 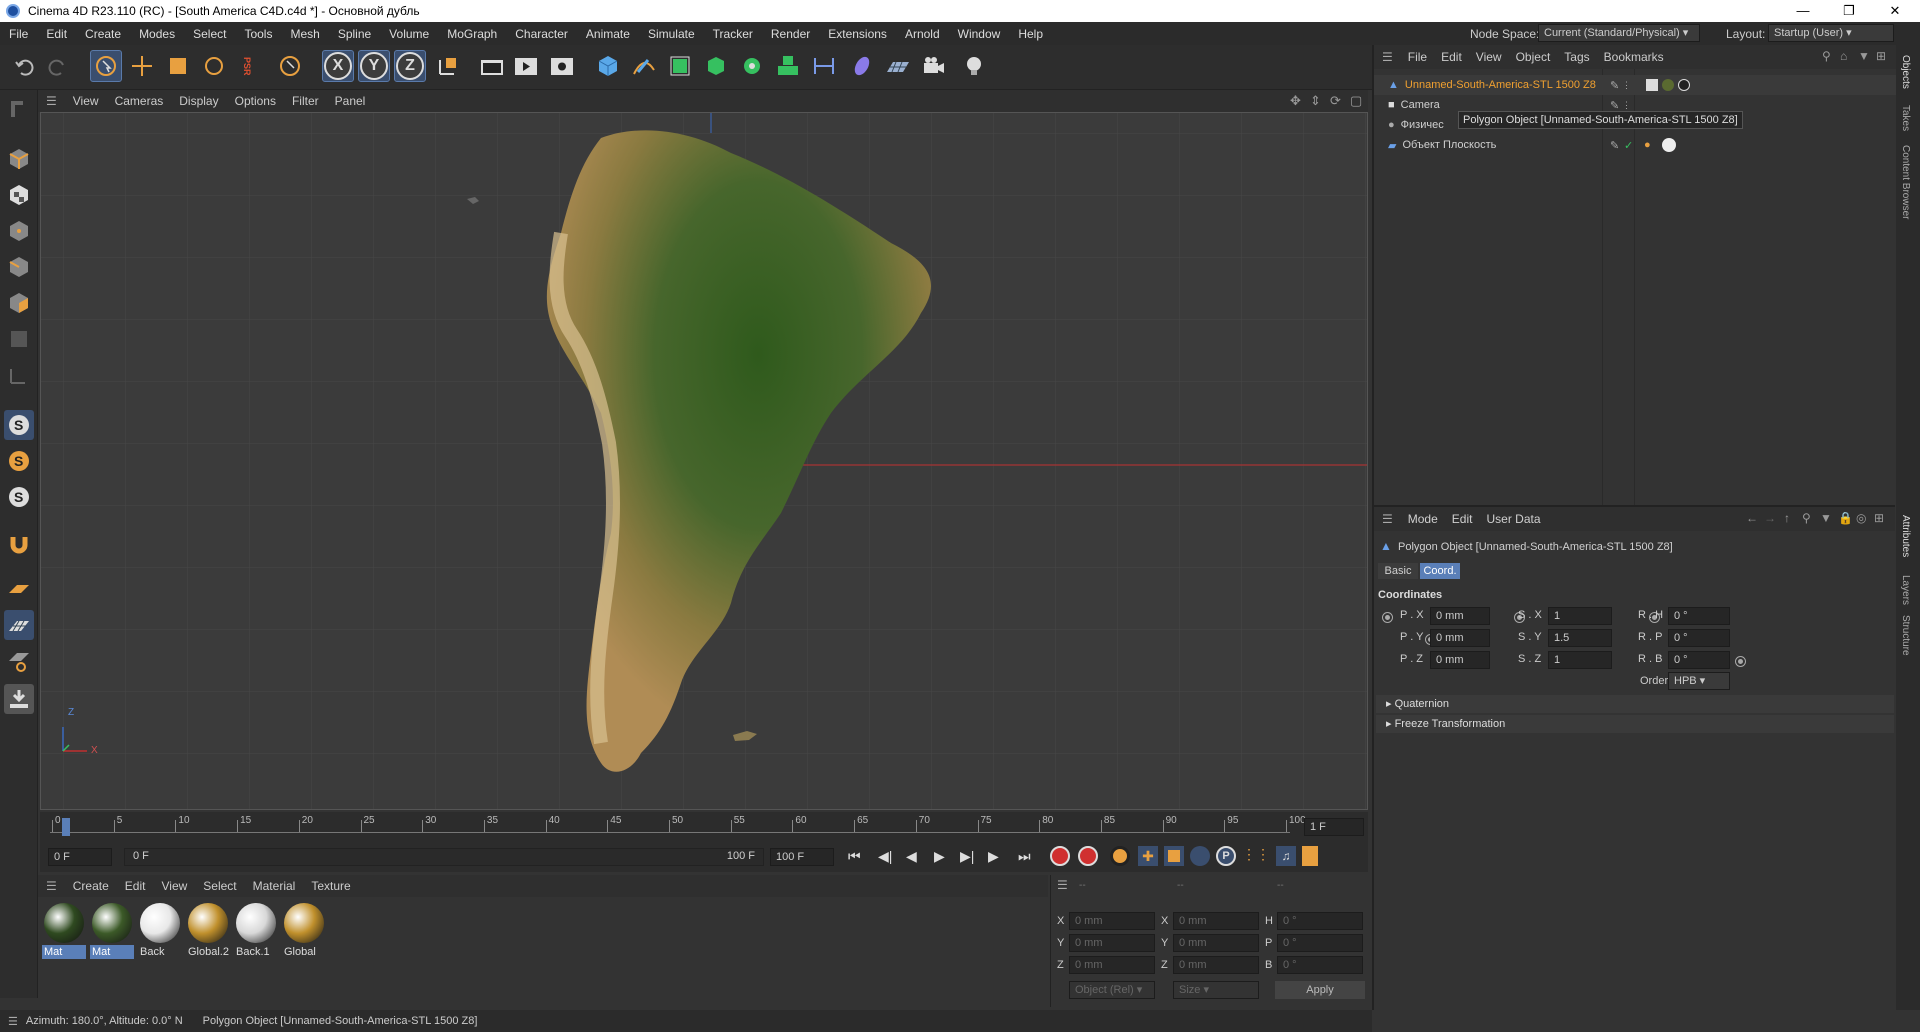 What do you see at coordinates (802, 857) in the screenshot?
I see `end-frame-field: 100 F` at bounding box center [802, 857].